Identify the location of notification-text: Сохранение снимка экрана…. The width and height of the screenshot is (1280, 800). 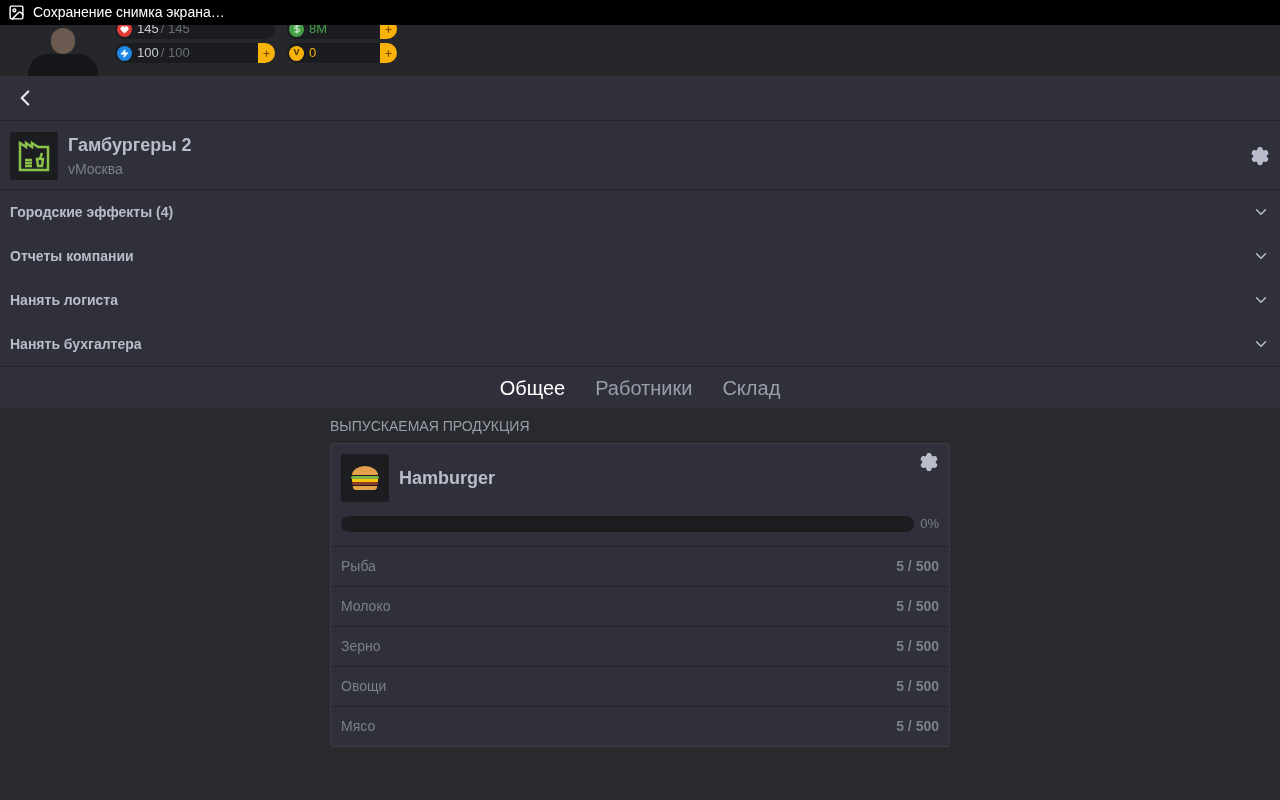
(129, 12).